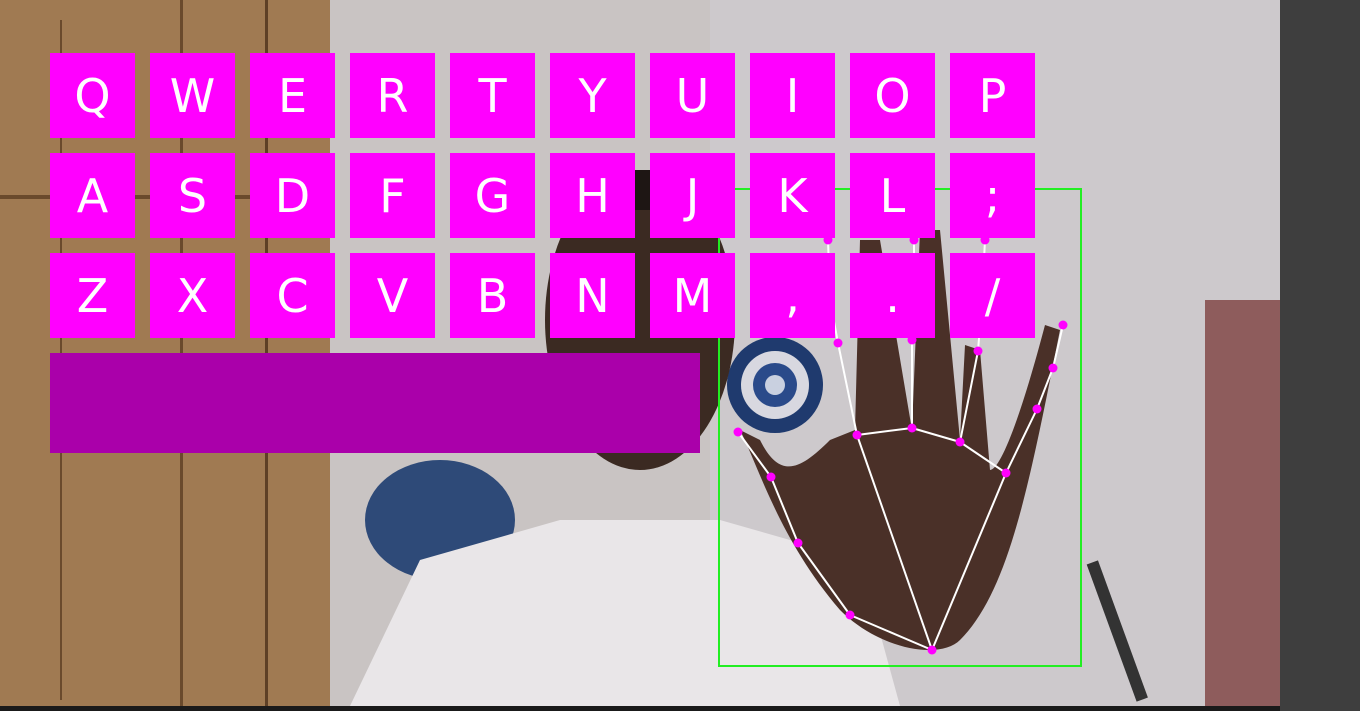 The height and width of the screenshot is (711, 1360). I want to click on key-2-5: N, so click(592, 295).